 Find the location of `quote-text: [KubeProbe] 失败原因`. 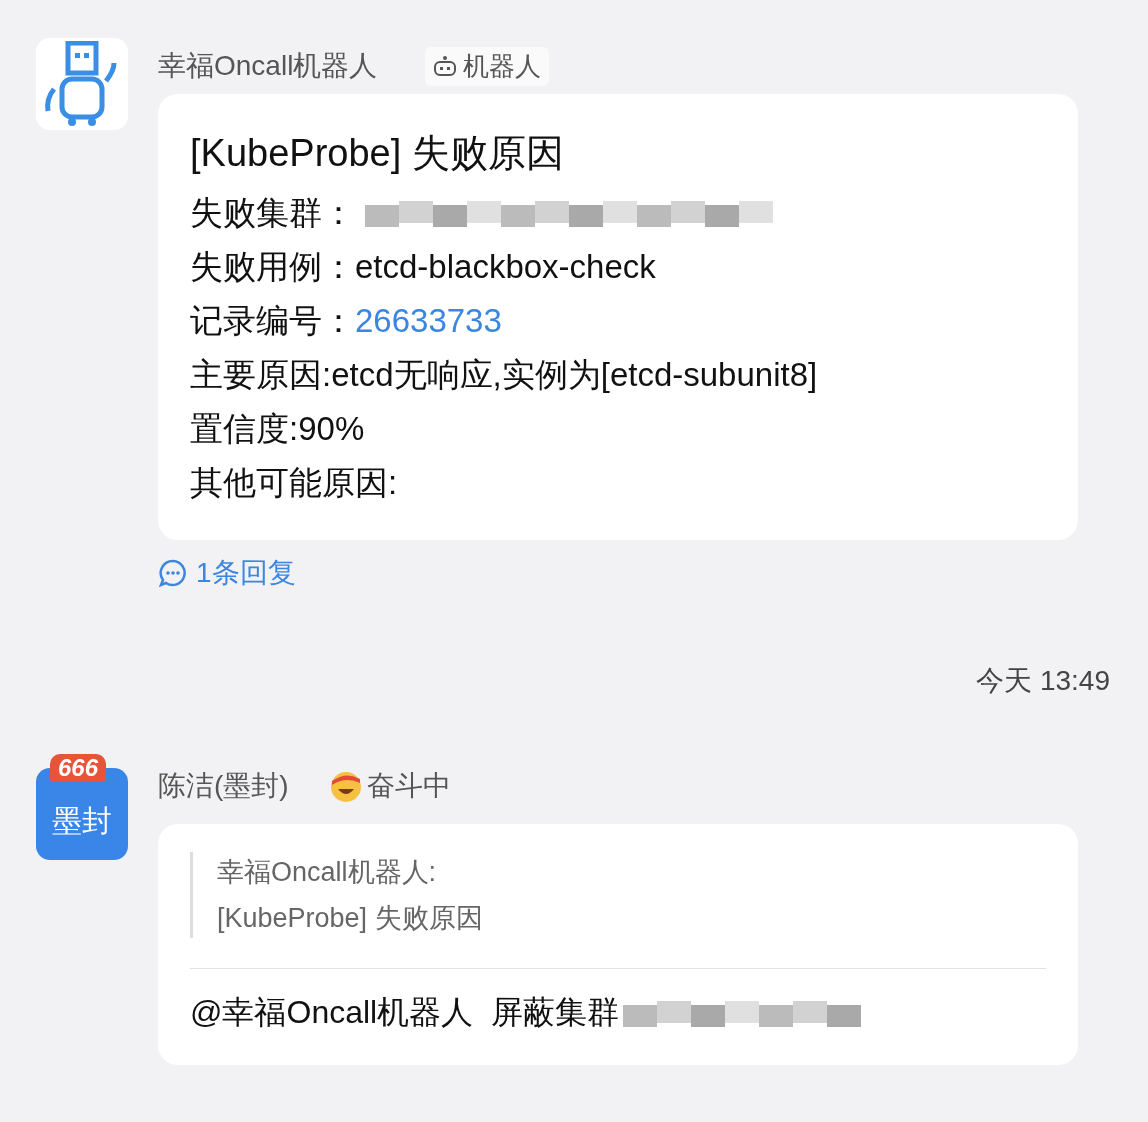

quote-text: [KubeProbe] 失败原因 is located at coordinates (350, 918).